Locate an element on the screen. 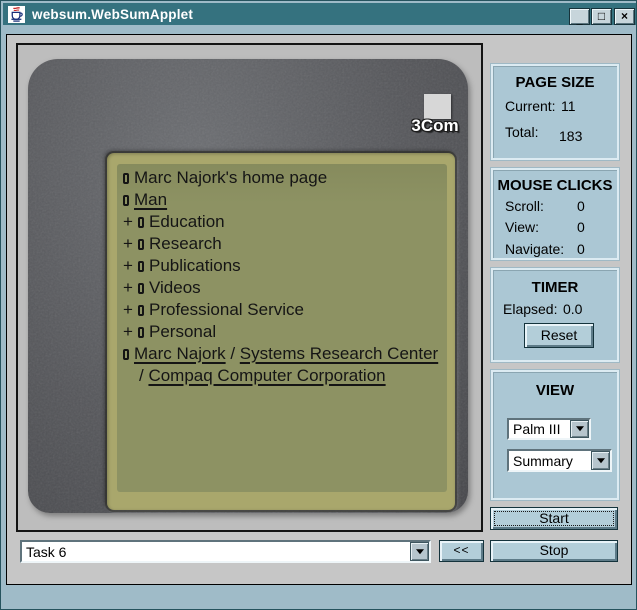  current-label: Current: is located at coordinates (530, 106).